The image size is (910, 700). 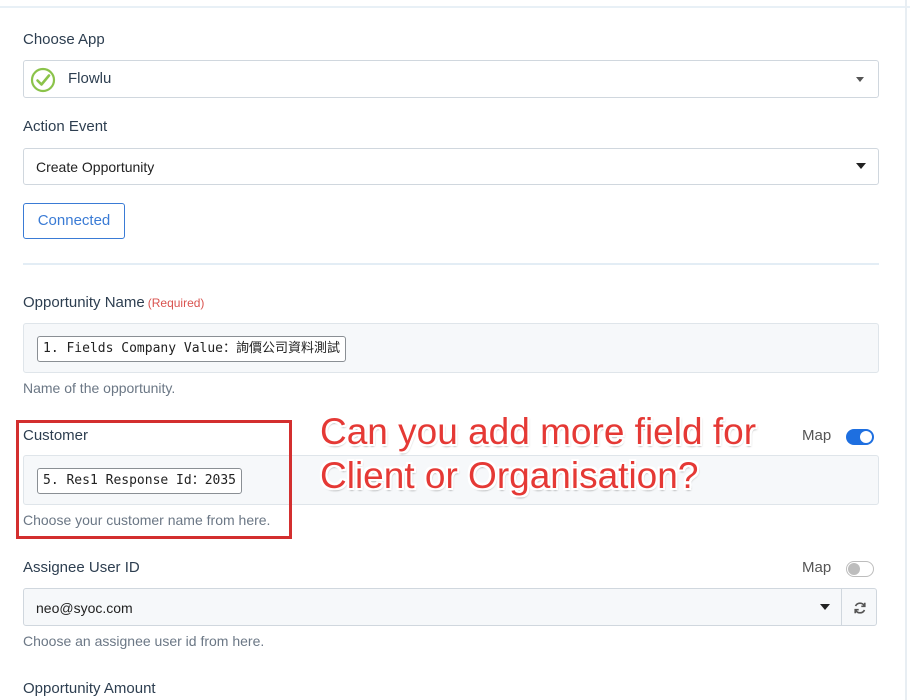 I want to click on right-edge-divider, so click(x=906, y=350).